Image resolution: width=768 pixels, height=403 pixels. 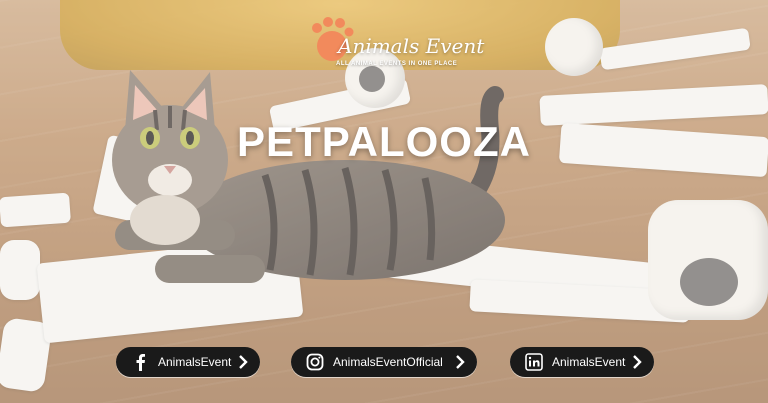 What do you see at coordinates (388, 362) in the screenshot?
I see `instagram-handle: AnimalsEventOfficial` at bounding box center [388, 362].